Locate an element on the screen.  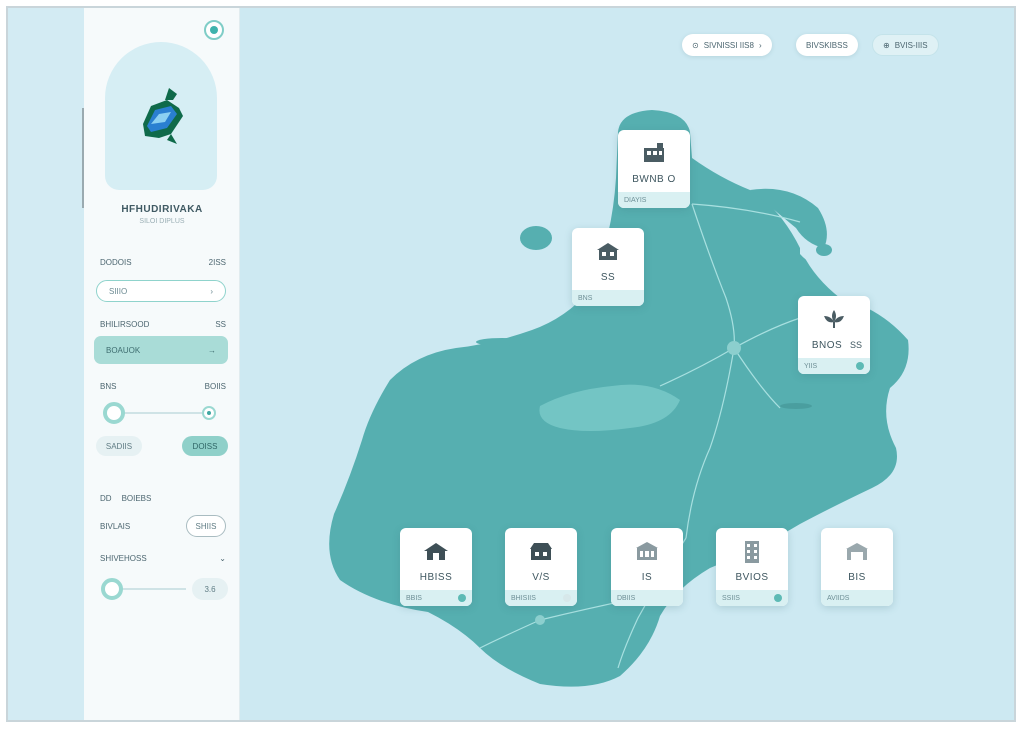
island-logo-icon is located at coordinates (163, 116).